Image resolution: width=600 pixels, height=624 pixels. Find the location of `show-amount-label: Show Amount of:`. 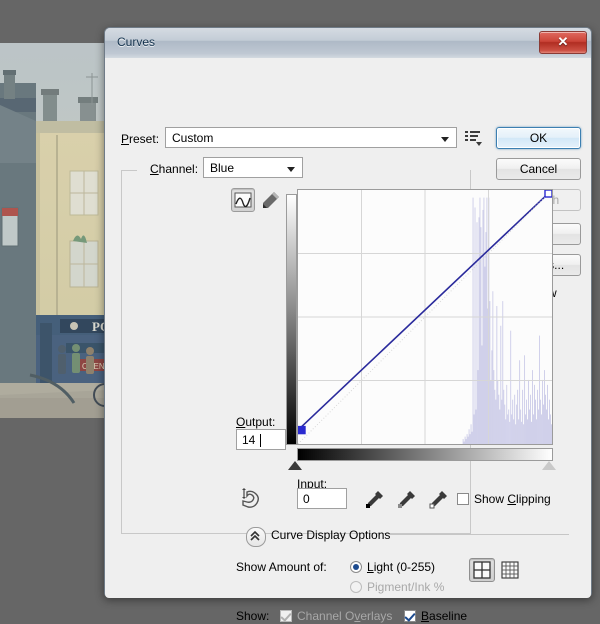

show-amount-label: Show Amount of: is located at coordinates (281, 567).